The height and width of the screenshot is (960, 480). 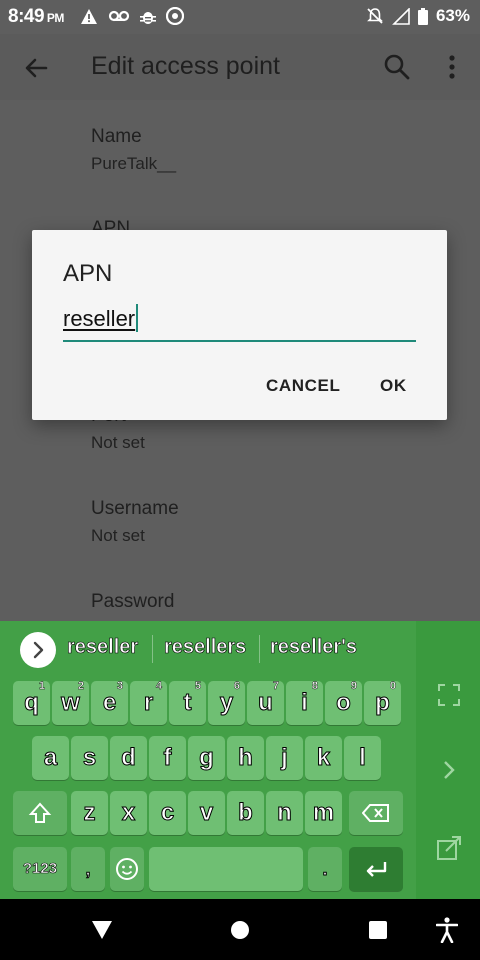 What do you see at coordinates (175, 16) in the screenshot?
I see `chrome-icon` at bounding box center [175, 16].